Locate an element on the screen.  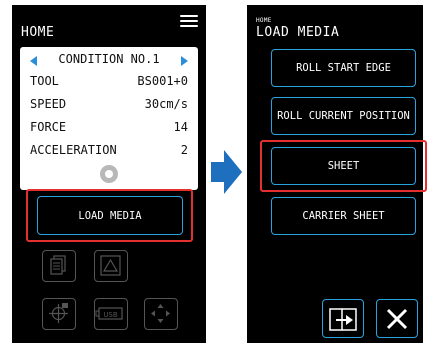
copy-icon is located at coordinates (59, 266).